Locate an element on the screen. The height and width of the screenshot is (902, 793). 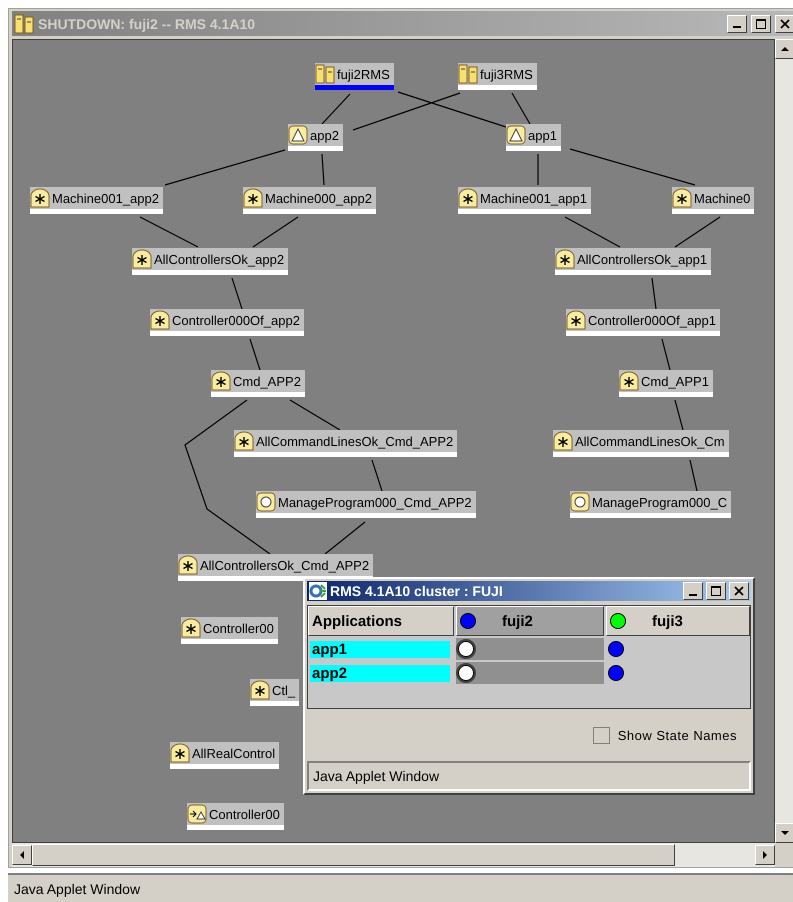
right-arrow-icon is located at coordinates (765, 855).